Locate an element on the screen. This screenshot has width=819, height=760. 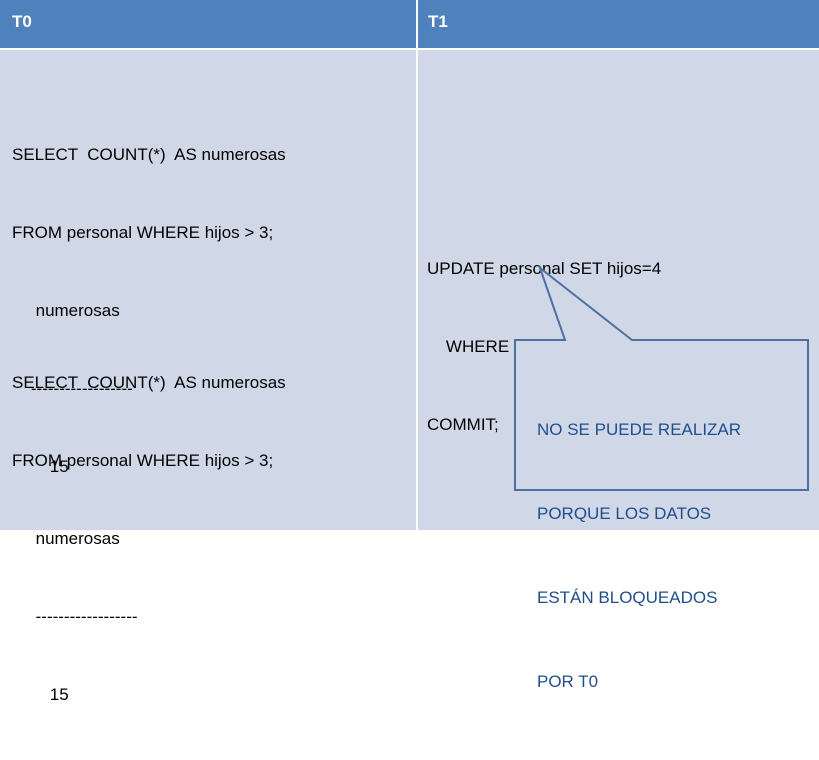
code-line: ------------------ is located at coordinates (75, 616).